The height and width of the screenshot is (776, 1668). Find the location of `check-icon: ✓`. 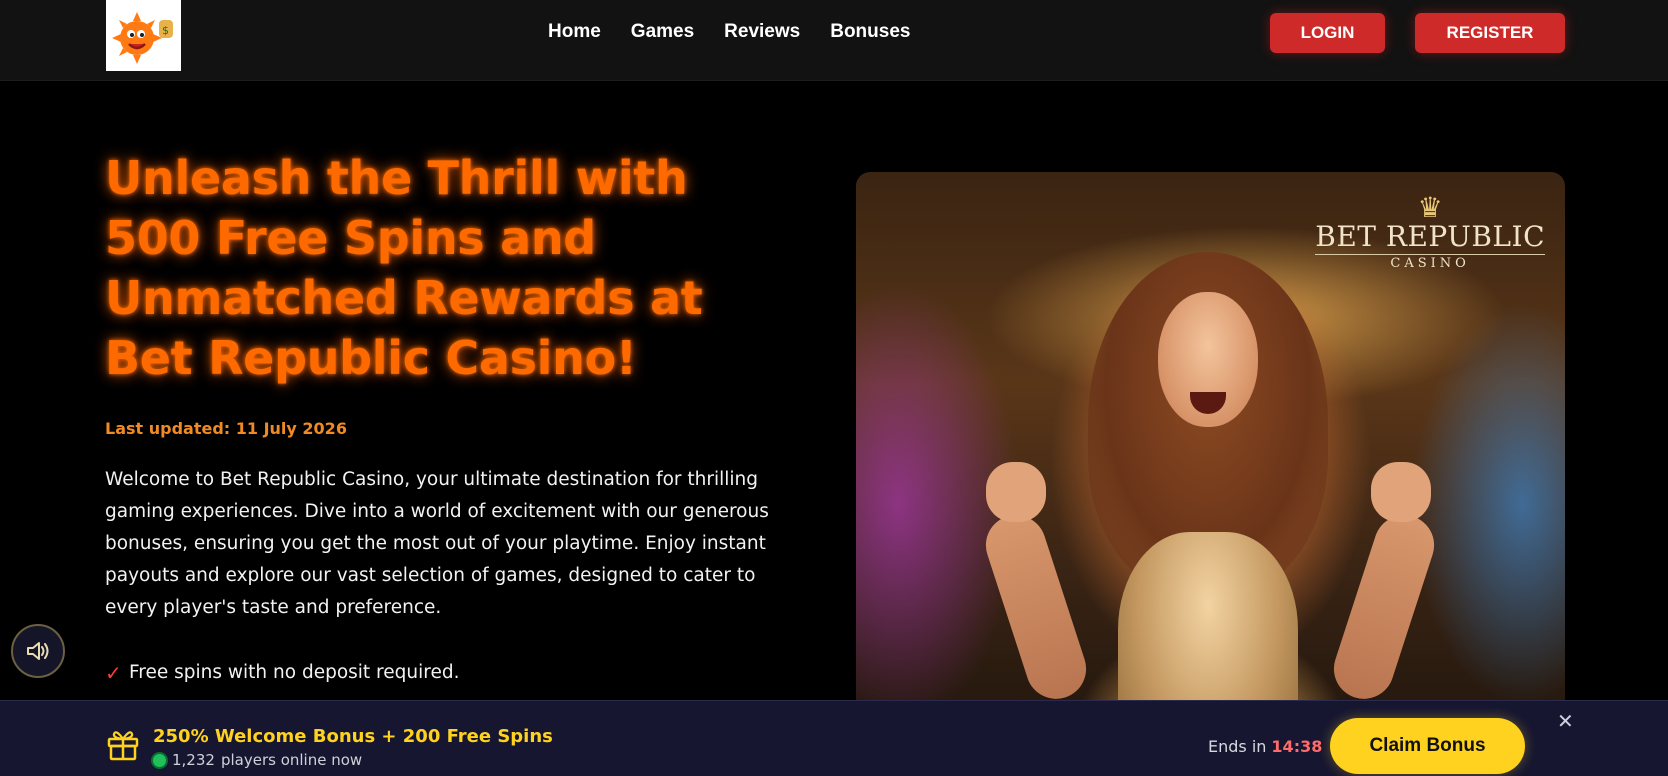

check-icon: ✓ is located at coordinates (113, 673).